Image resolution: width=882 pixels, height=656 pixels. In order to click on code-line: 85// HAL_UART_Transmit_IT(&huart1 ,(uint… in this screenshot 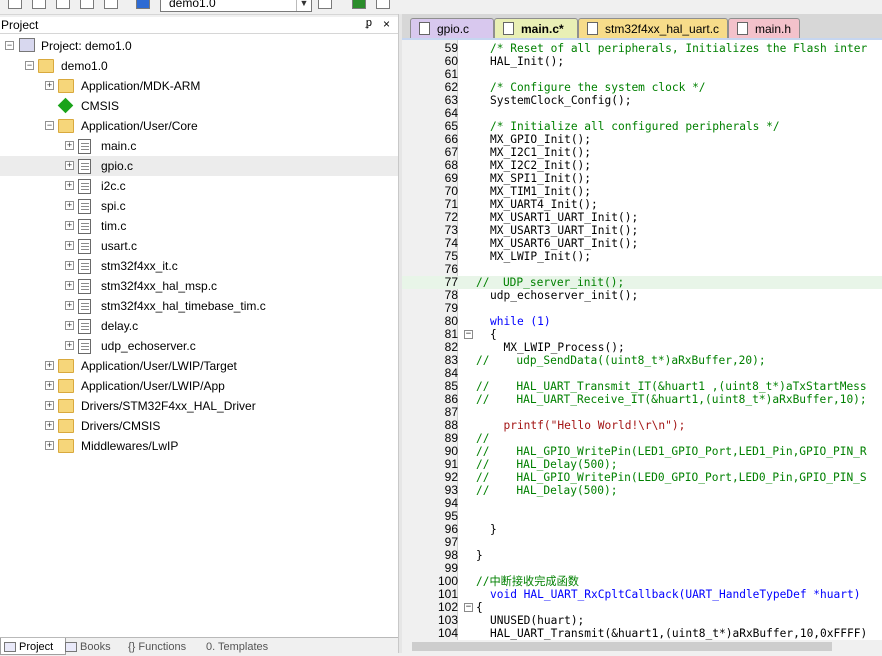, I will do `click(642, 387)`.